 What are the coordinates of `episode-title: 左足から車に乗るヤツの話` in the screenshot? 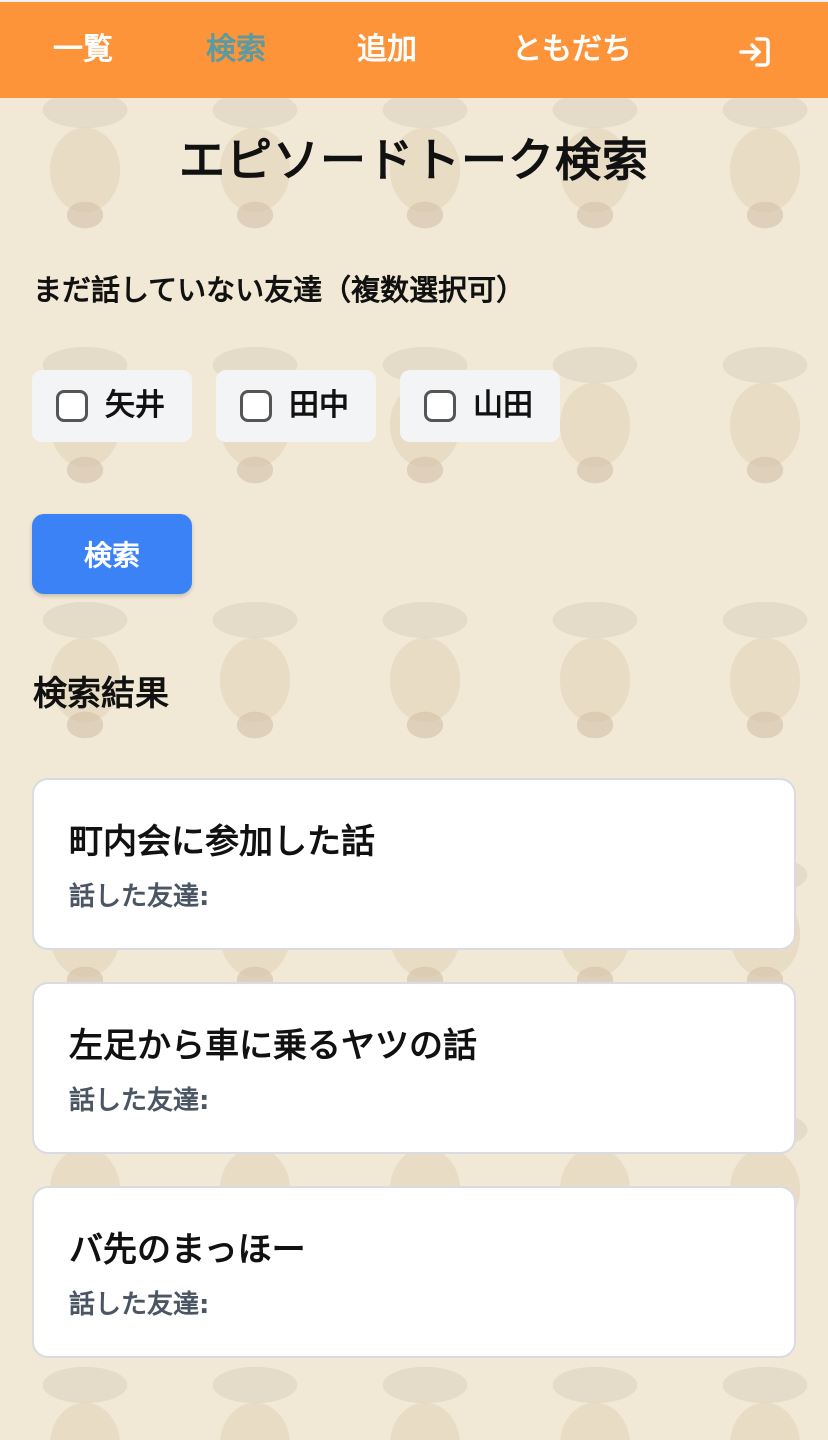 It's located at (273, 1046).